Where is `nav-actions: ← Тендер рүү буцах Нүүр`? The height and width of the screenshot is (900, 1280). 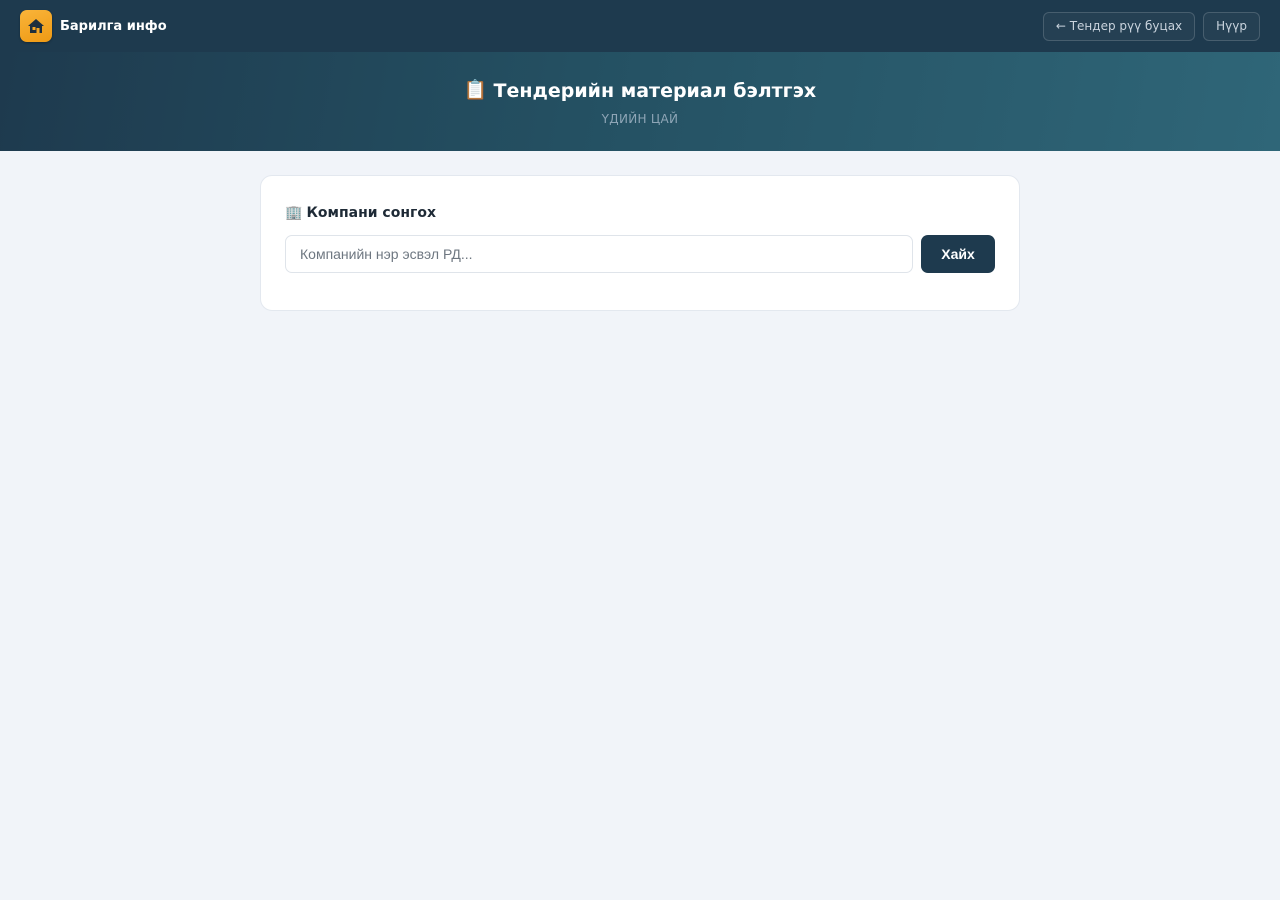
nav-actions: ← Тендер рүү буцах Нүүр is located at coordinates (1151, 26).